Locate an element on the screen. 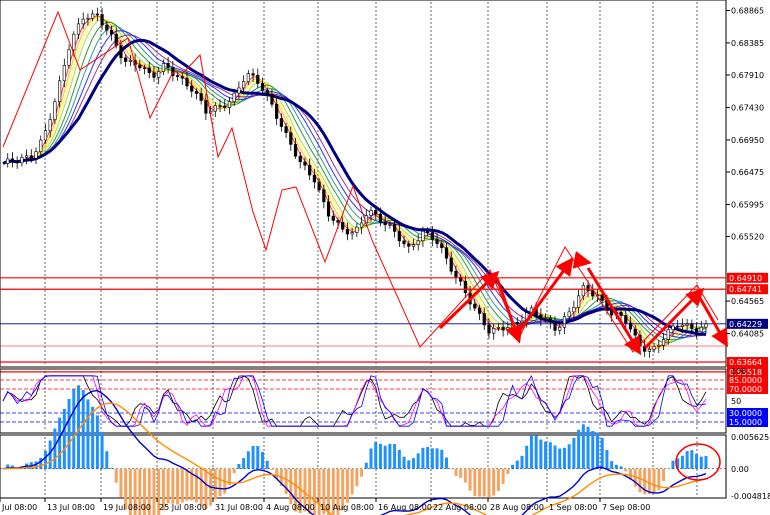 This screenshot has width=770, height=515. macd-tick-label: 0.005625 is located at coordinates (750, 437).